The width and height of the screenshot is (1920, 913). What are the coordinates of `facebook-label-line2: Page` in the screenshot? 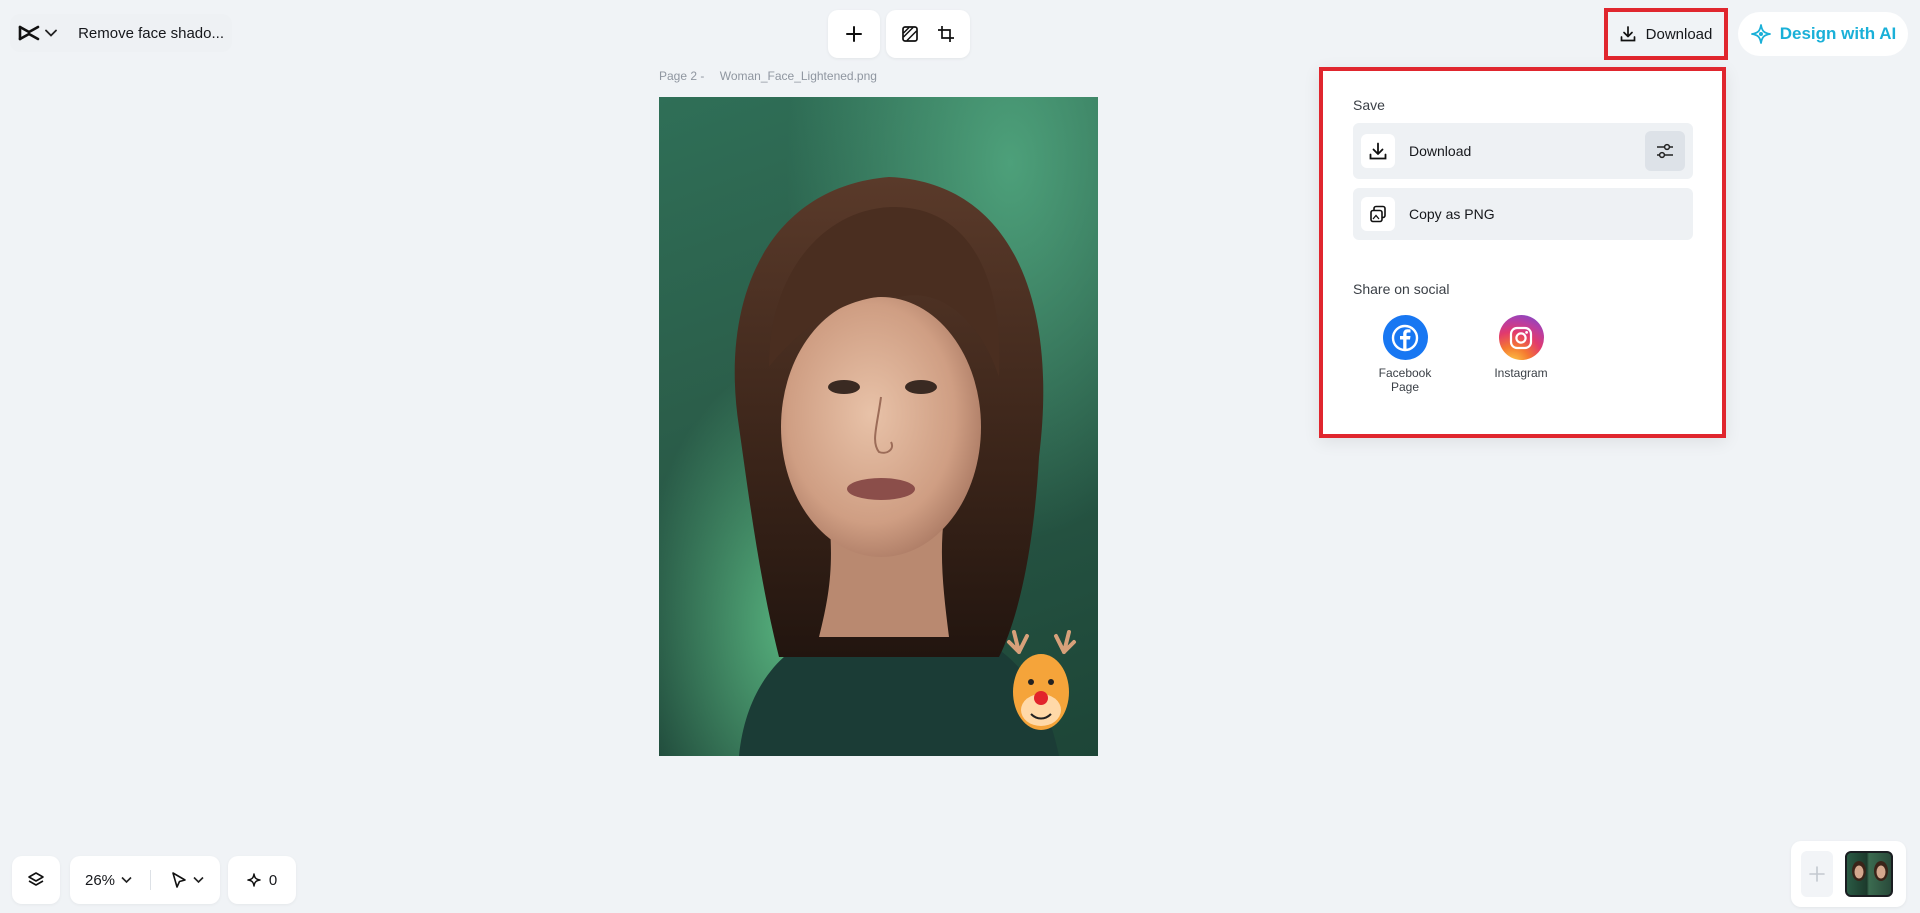 It's located at (1404, 387).